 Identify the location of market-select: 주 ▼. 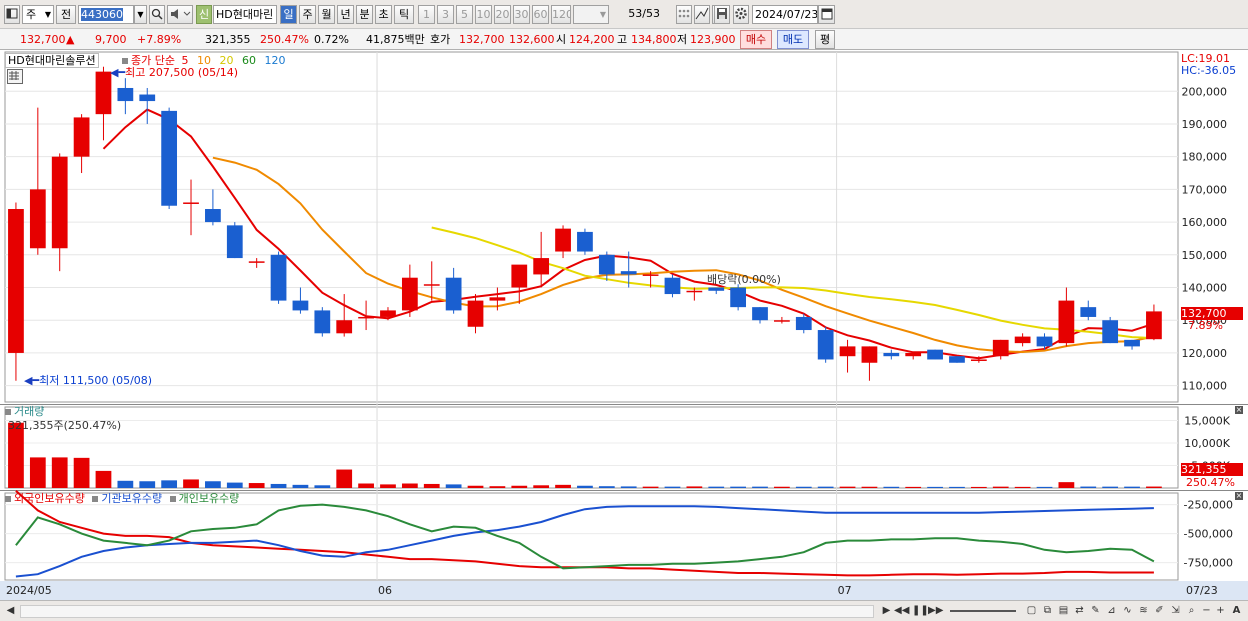
(38, 14).